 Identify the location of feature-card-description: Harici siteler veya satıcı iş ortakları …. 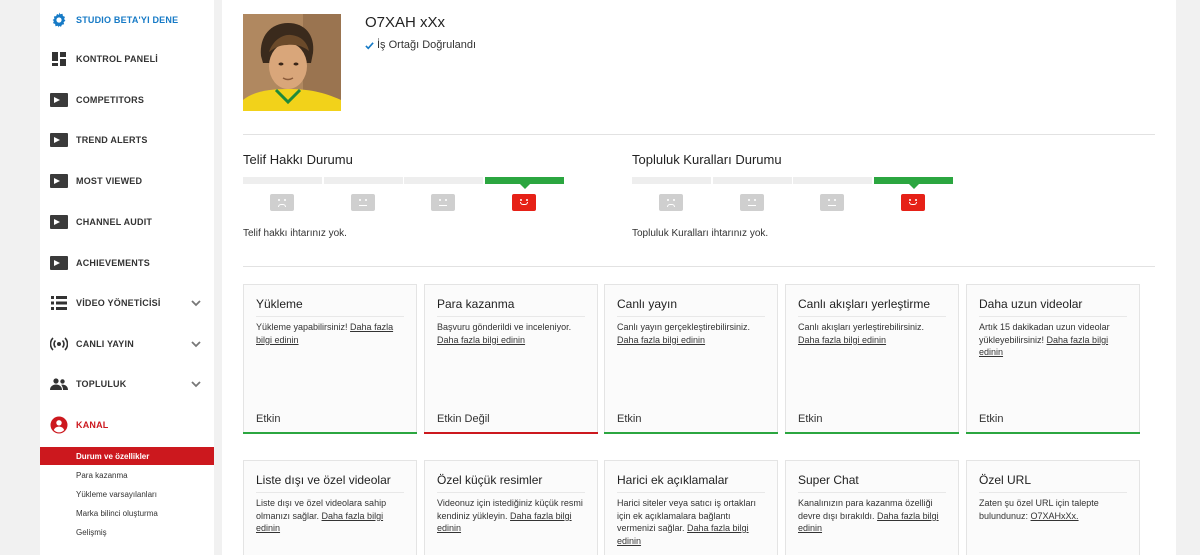
(692, 522).